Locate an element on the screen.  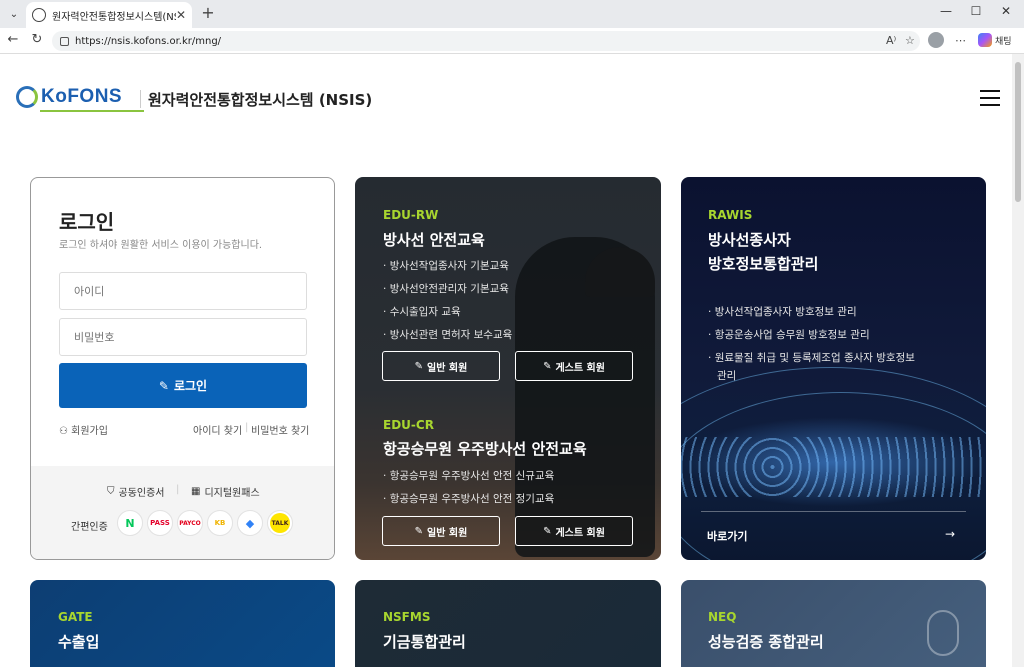
scrollbar-thumb is located at coordinates (1018, 132).